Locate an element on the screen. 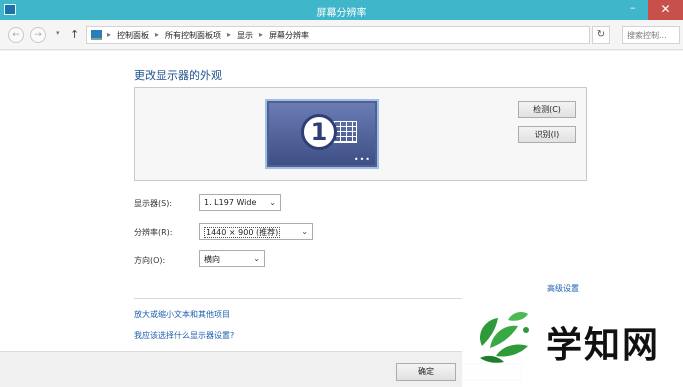 The image size is (683, 387). breadcrumb-display: 显示 is located at coordinates (245, 35).